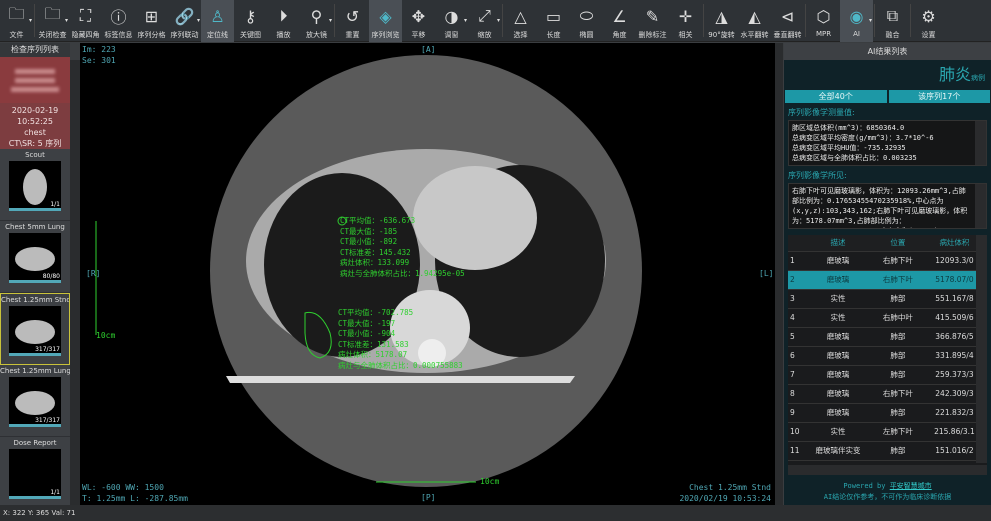 The width and height of the screenshot is (991, 521). I want to click on company-link: 平安智慧城市, so click(911, 486).